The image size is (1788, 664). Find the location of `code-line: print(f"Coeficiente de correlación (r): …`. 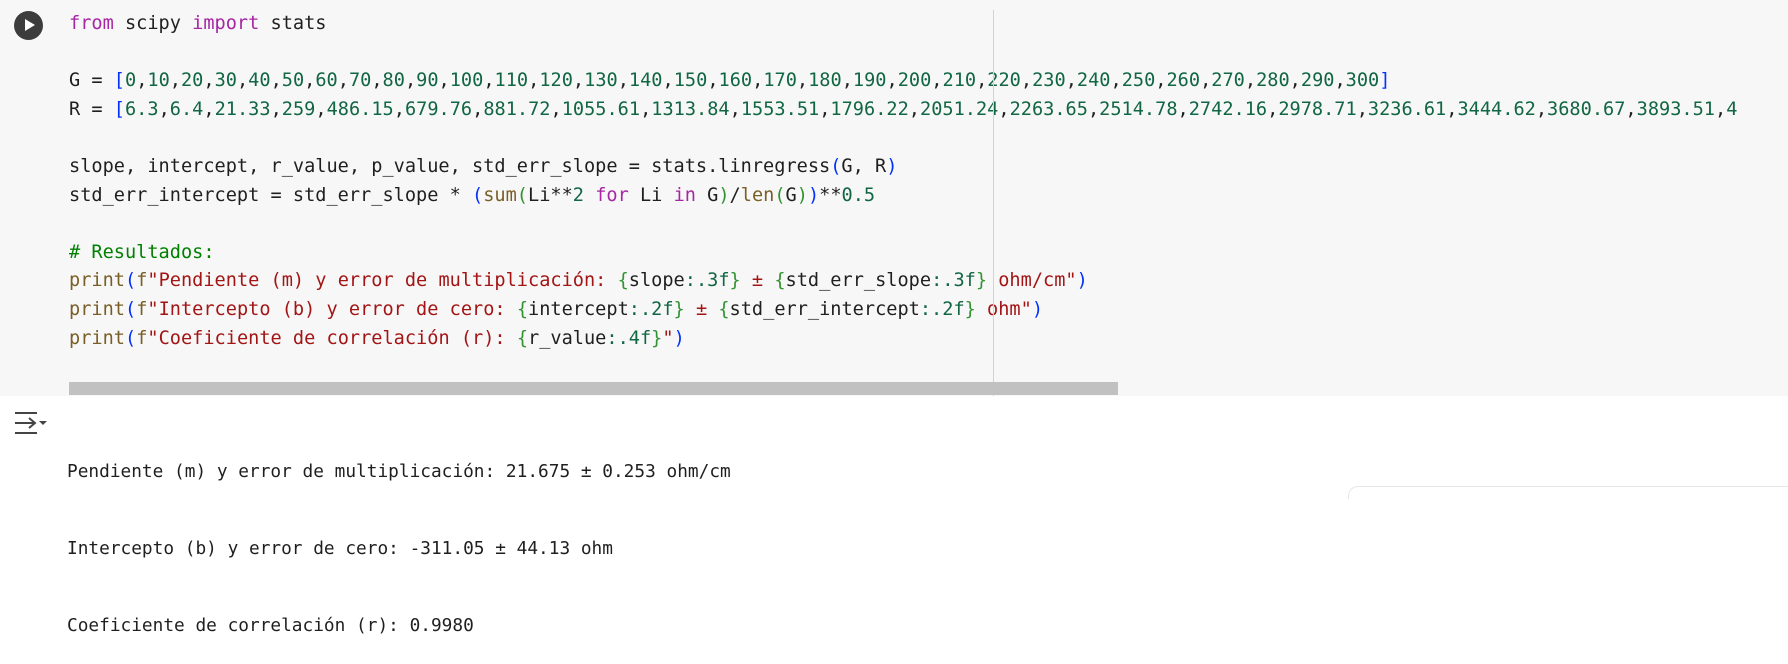

code-line: print(f"Coeficiente de correlación (r): … is located at coordinates (377, 338).